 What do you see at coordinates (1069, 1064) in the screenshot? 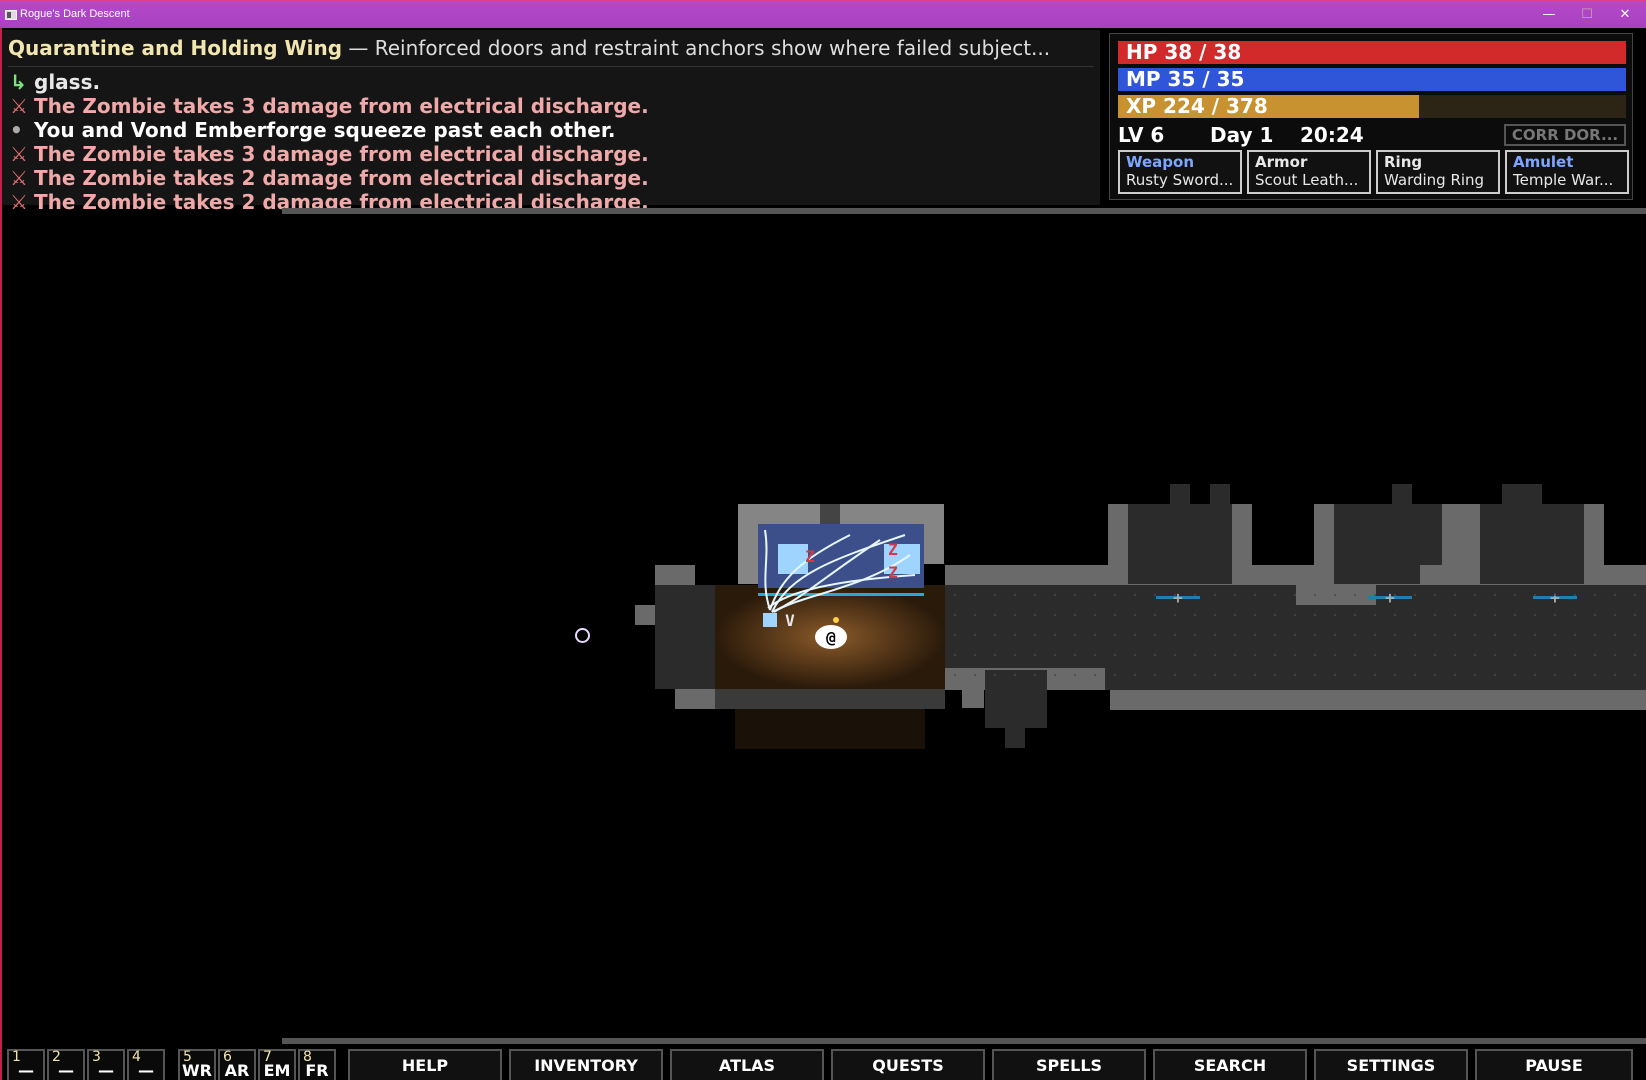
I see `spells-button: SPELLS` at bounding box center [1069, 1064].